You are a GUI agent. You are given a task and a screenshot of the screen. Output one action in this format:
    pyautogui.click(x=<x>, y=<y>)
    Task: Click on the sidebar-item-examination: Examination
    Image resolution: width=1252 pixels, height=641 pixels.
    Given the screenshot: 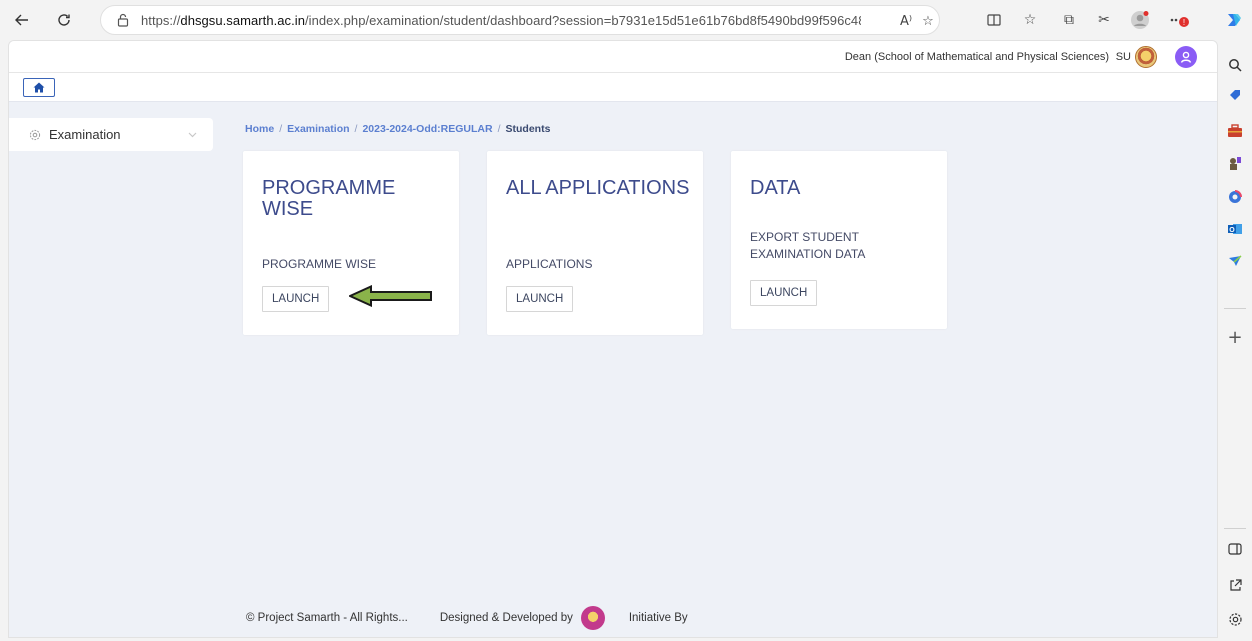 What is the action you would take?
    pyautogui.click(x=111, y=134)
    